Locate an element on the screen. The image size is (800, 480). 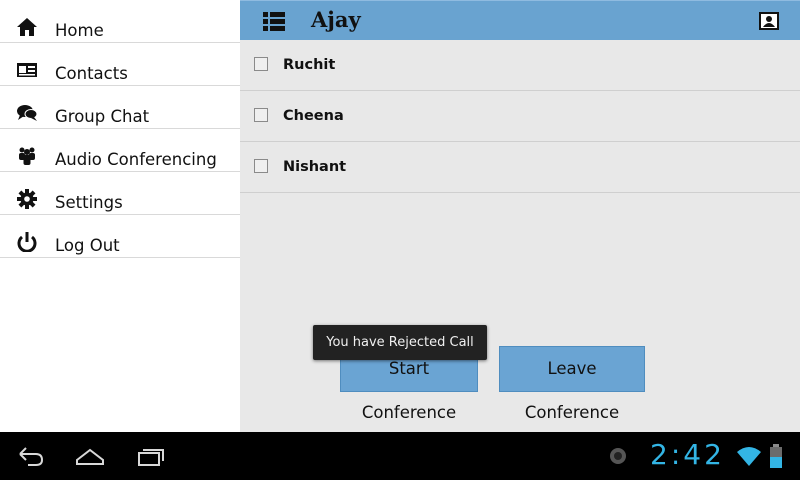
list-item: Nishant is located at coordinates (520, 167).